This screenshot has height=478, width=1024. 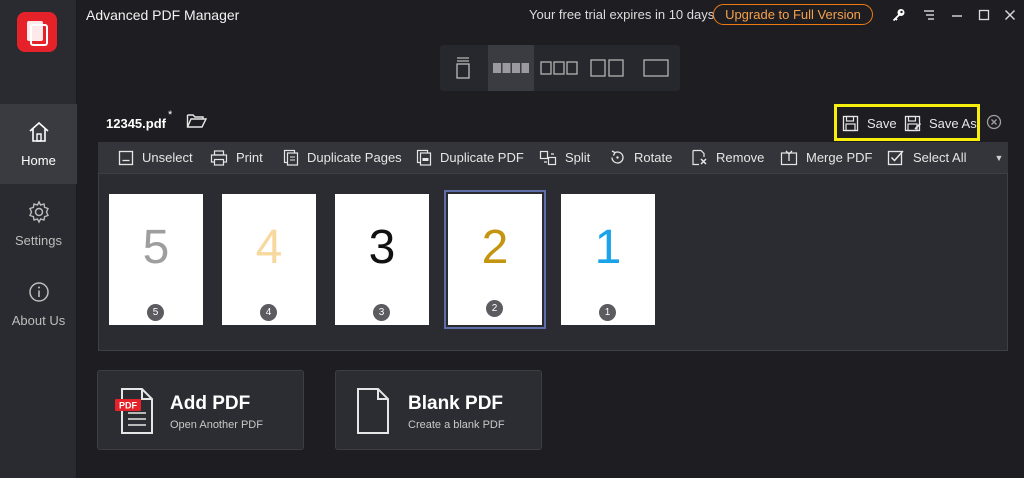 I want to click on three-column-view-icon, so click(x=559, y=68).